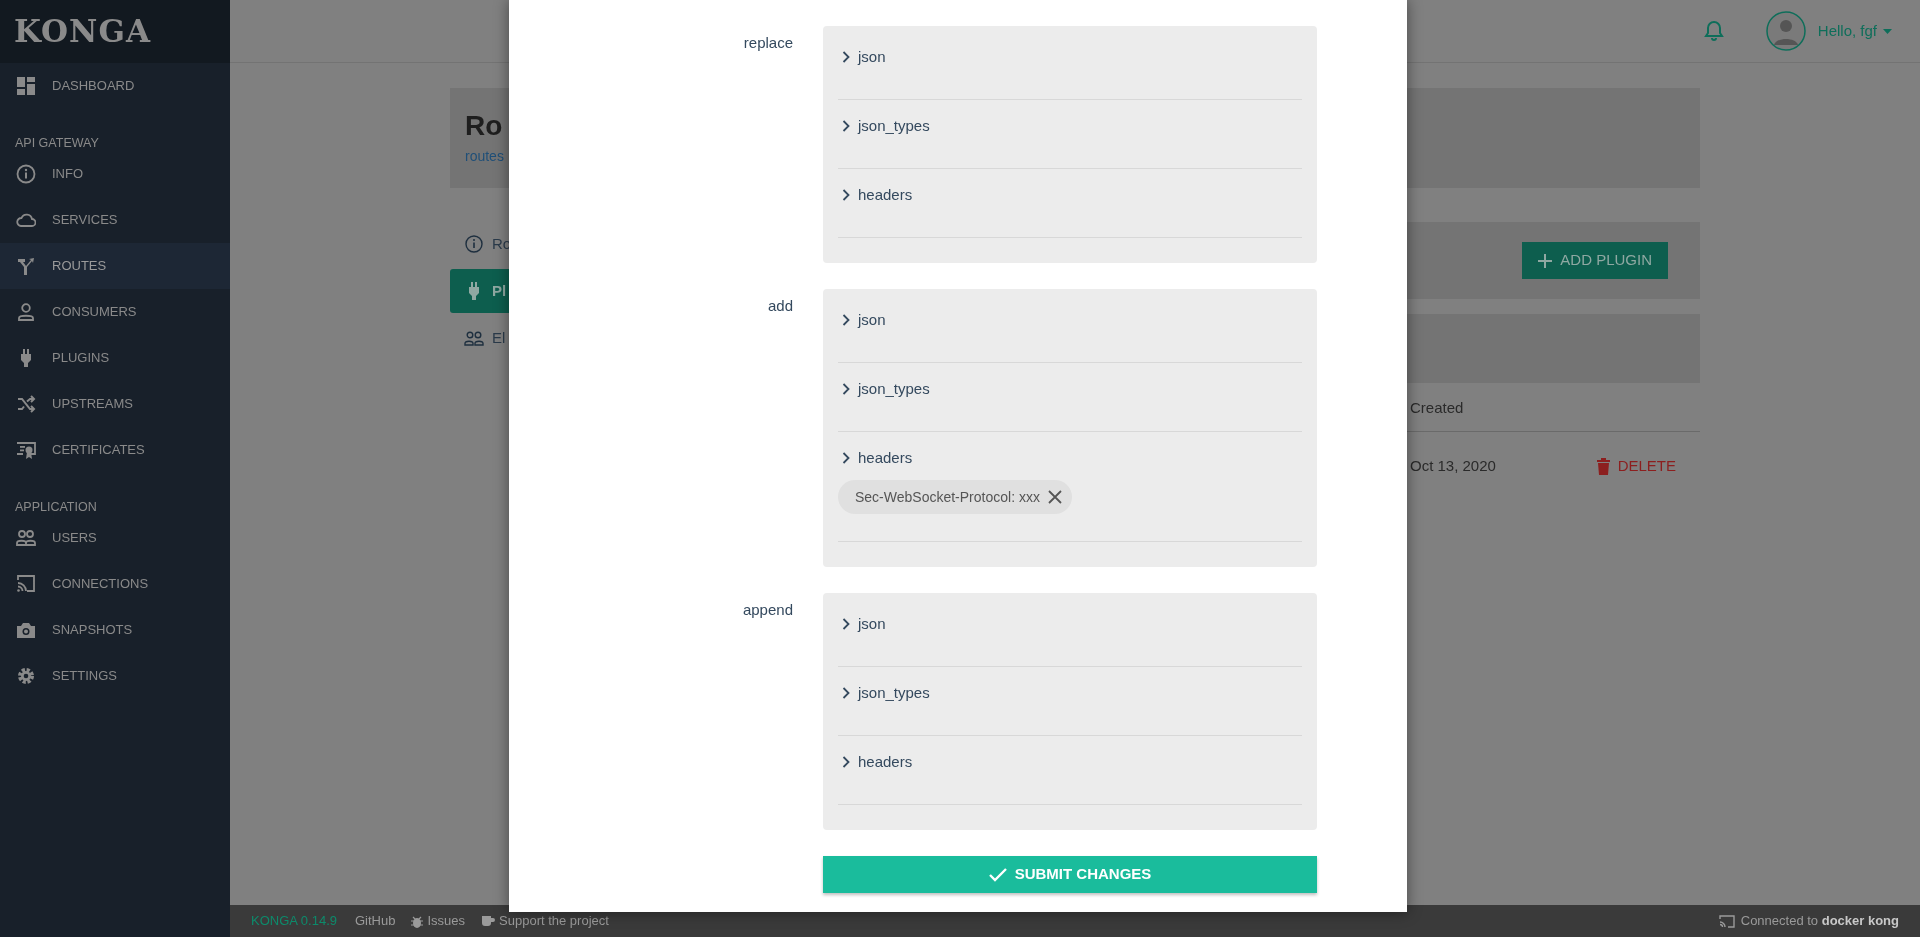  Describe the element at coordinates (1054, 497) in the screenshot. I see `close-icon` at that location.